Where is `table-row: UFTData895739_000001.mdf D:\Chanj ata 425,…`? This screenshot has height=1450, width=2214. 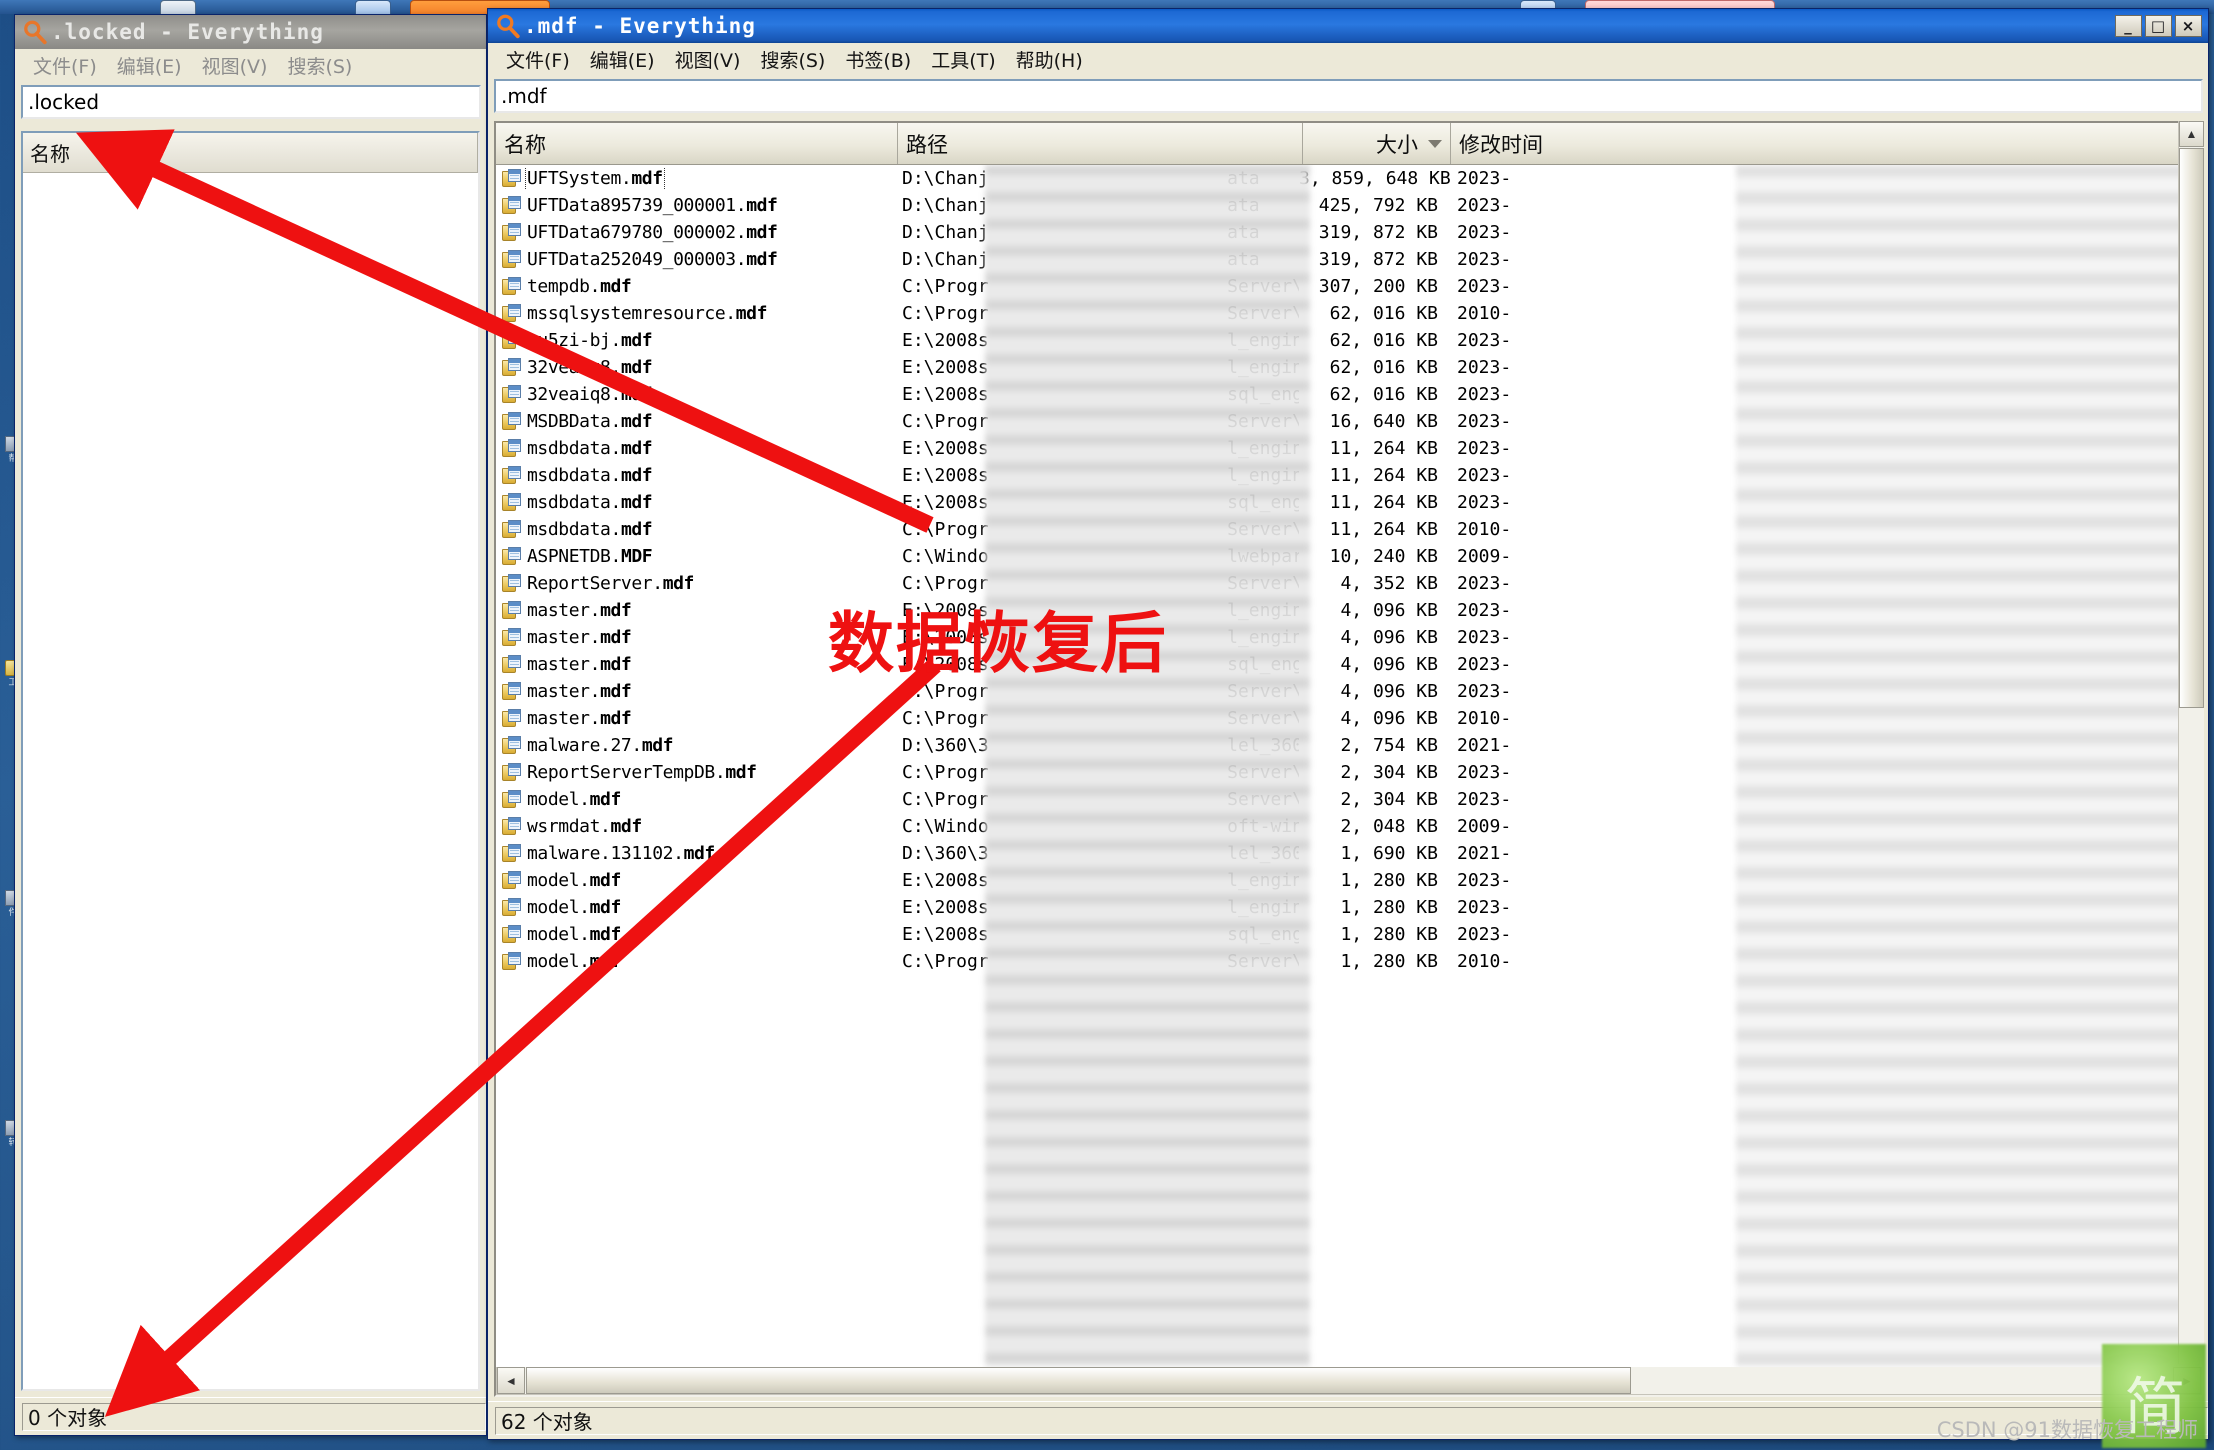
table-row: UFTData895739_000001.mdf D:\Chanj ata 425,… is located at coordinates (1349, 205).